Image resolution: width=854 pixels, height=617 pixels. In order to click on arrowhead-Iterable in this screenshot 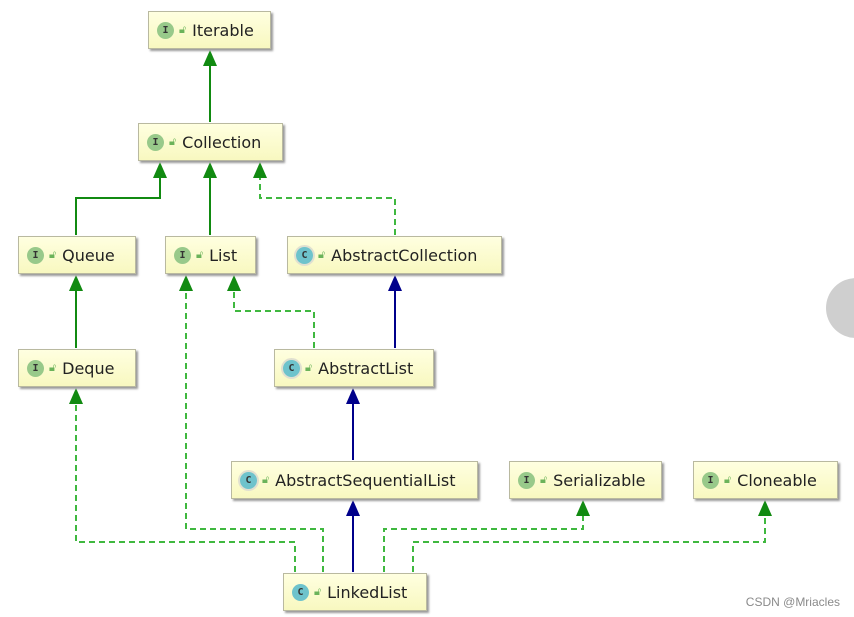, I will do `click(210, 58)`.